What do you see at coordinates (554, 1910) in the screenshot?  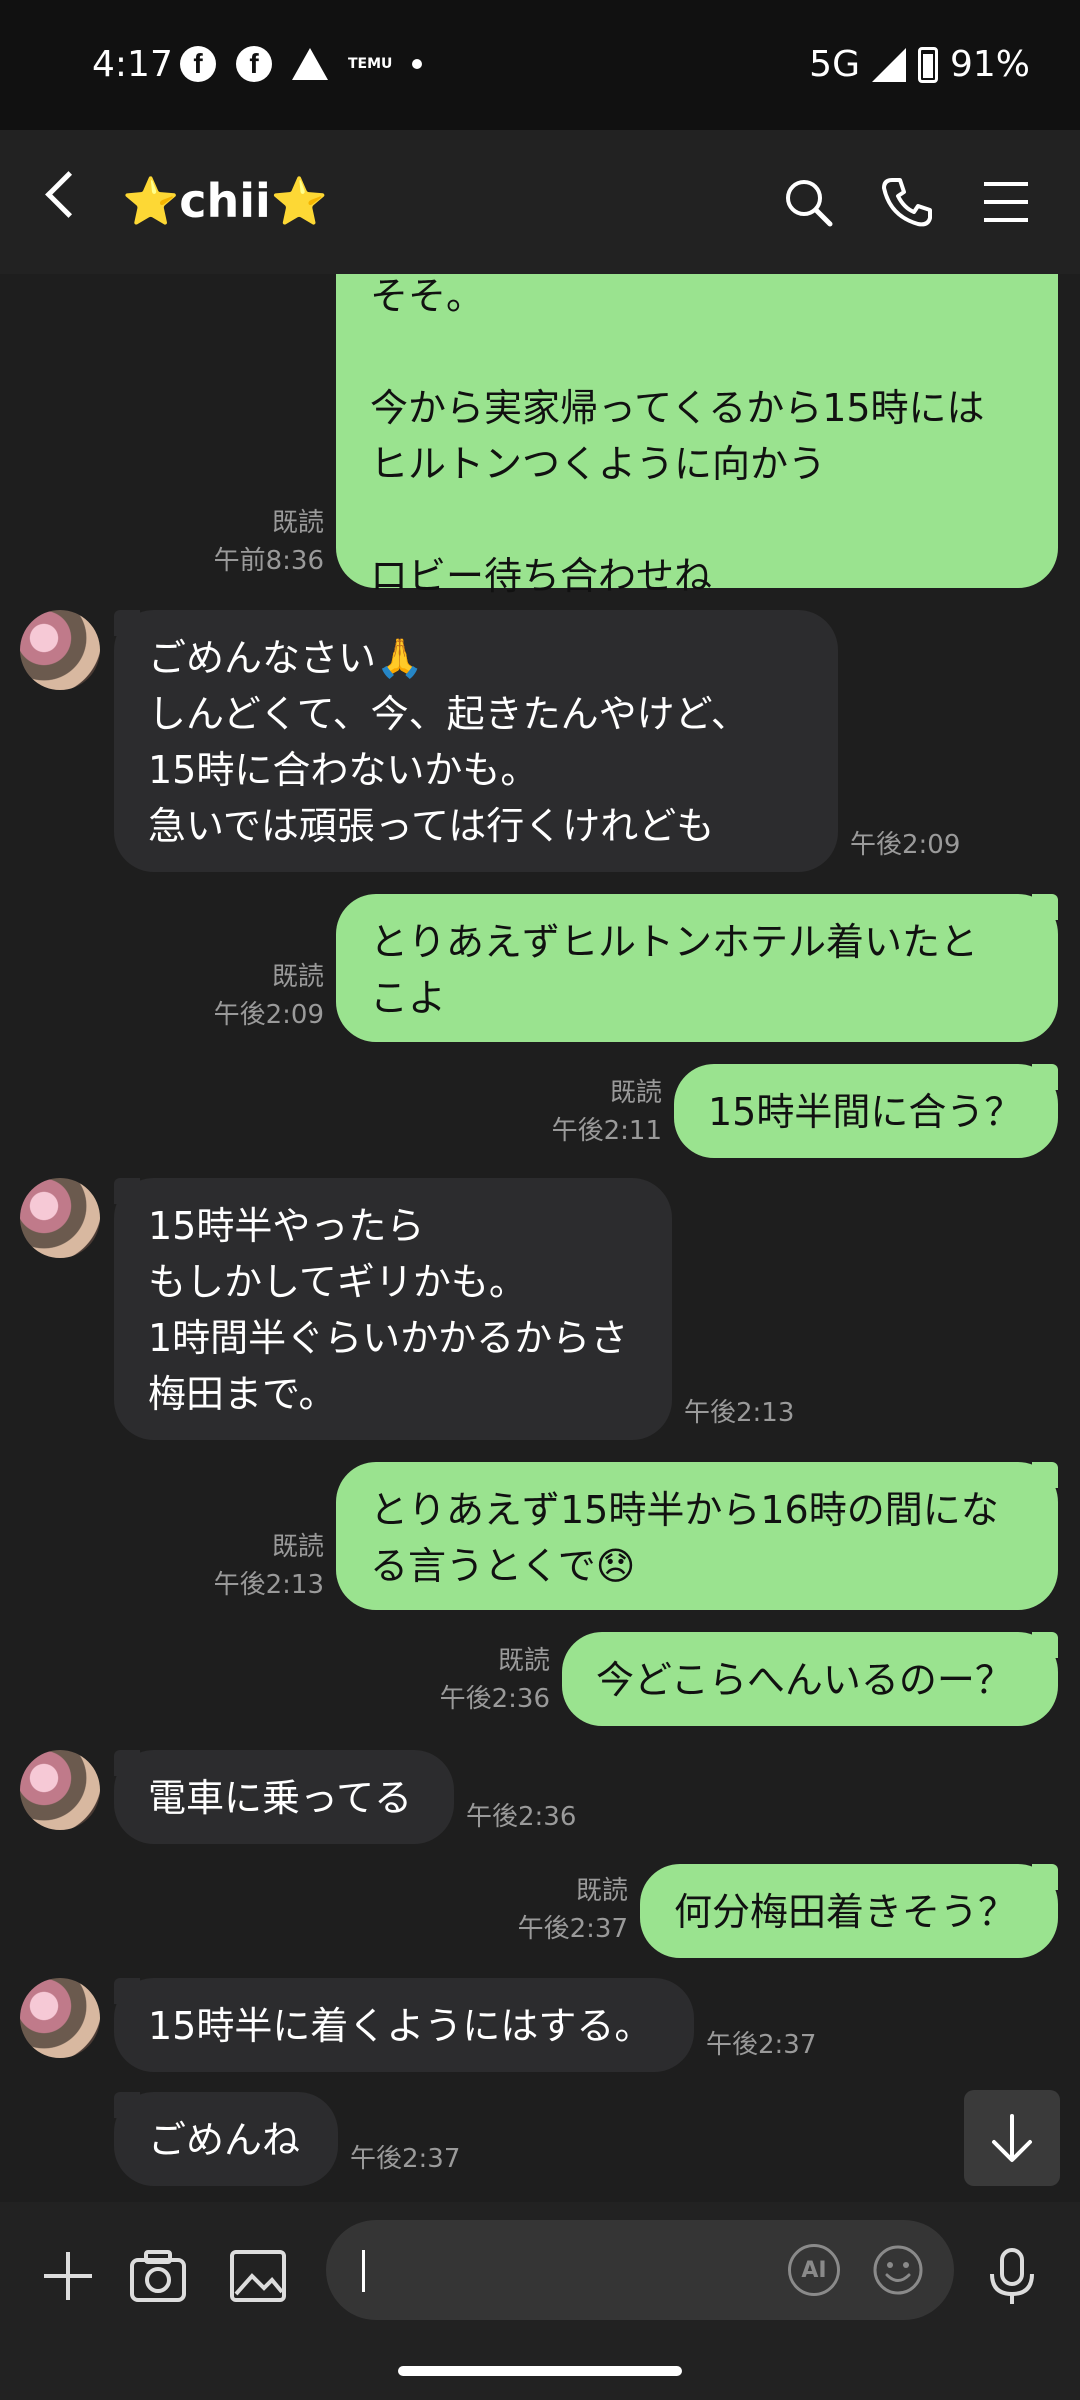 I see `message-meta: 既読 午後2:37` at bounding box center [554, 1910].